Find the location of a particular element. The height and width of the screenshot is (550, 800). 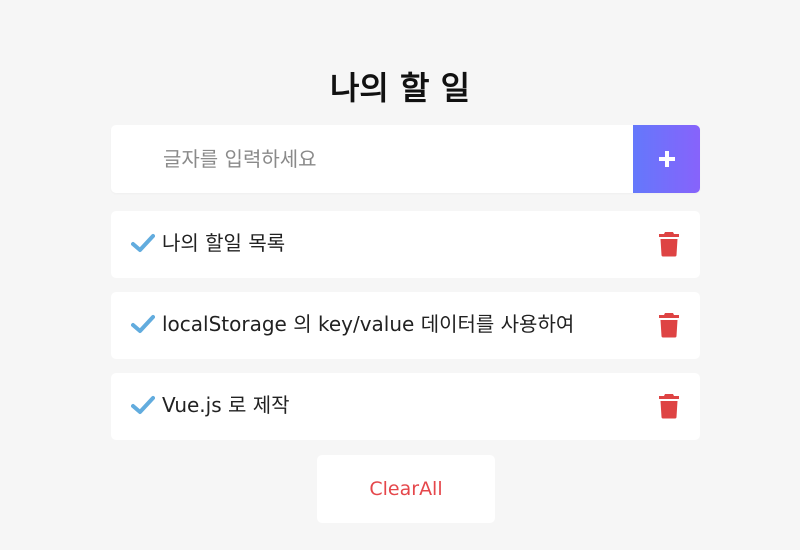

list-item: localStorage 의 key/value 데이터를 사용하여 is located at coordinates (405, 325).